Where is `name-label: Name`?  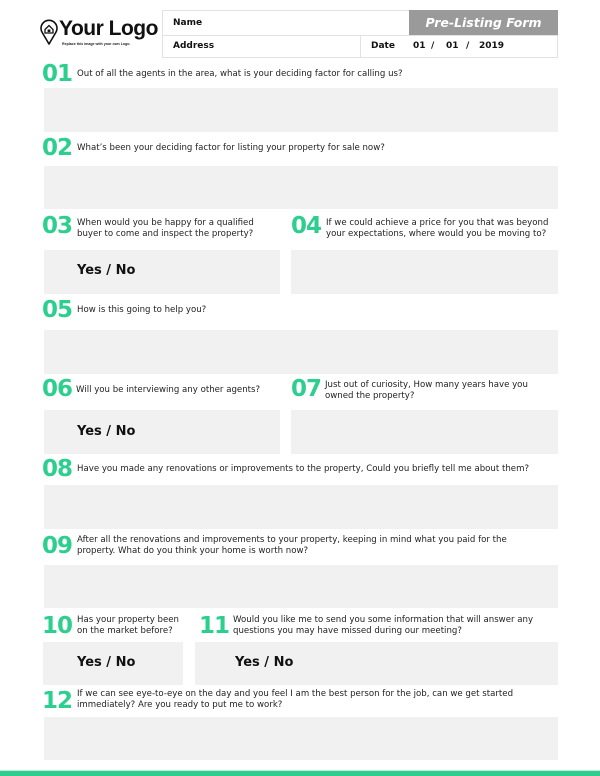 name-label: Name is located at coordinates (188, 23).